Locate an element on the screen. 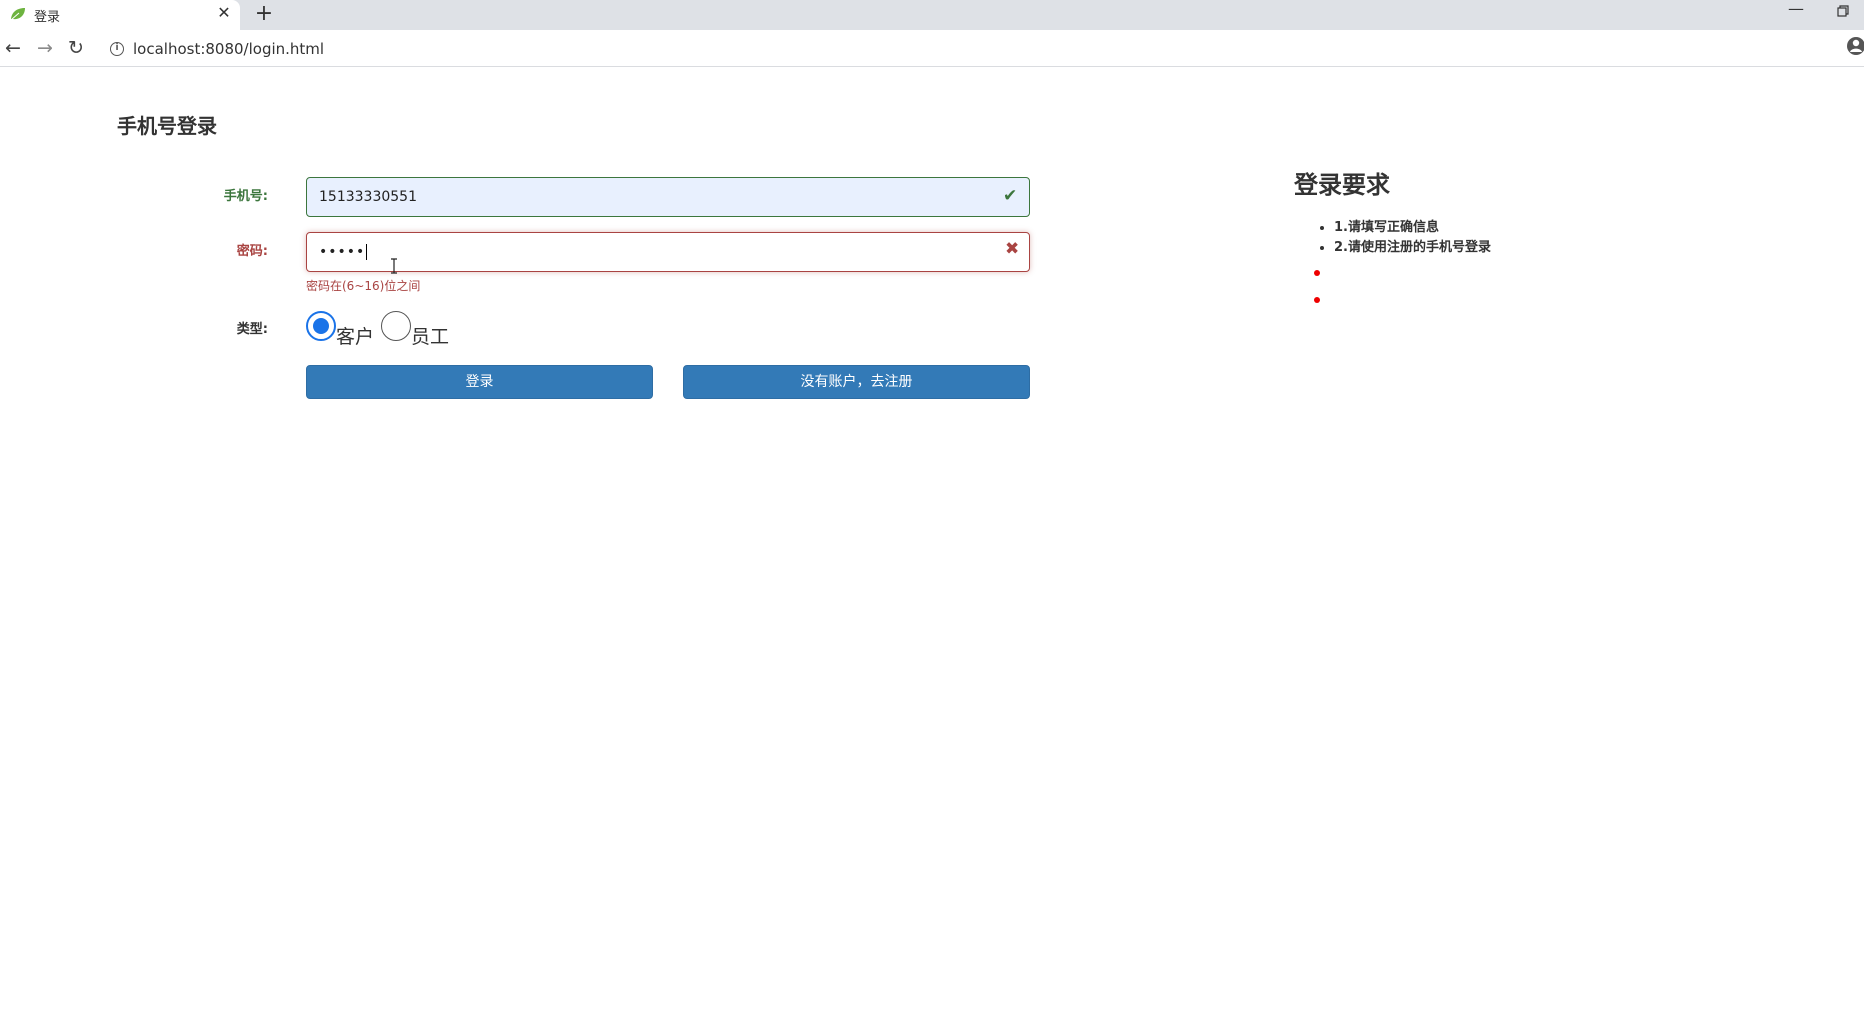 This screenshot has width=1864, height=1016. leaf-favicon-icon is located at coordinates (17, 14).